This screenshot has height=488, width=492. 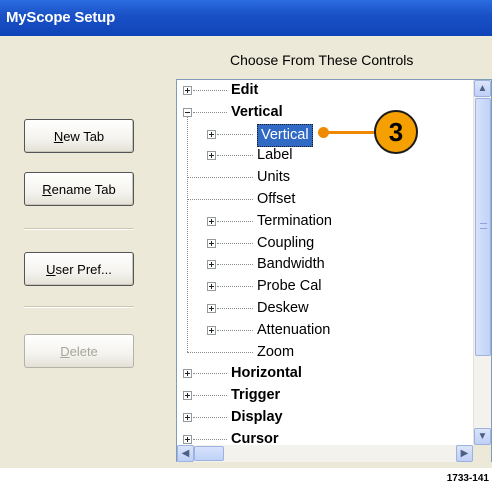 I want to click on delete-label: elete, so click(x=83, y=351).